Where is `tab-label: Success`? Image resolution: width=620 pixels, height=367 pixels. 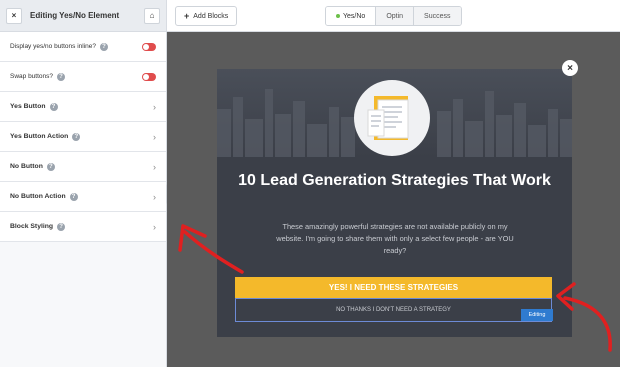
tab-label: Success is located at coordinates (437, 16).